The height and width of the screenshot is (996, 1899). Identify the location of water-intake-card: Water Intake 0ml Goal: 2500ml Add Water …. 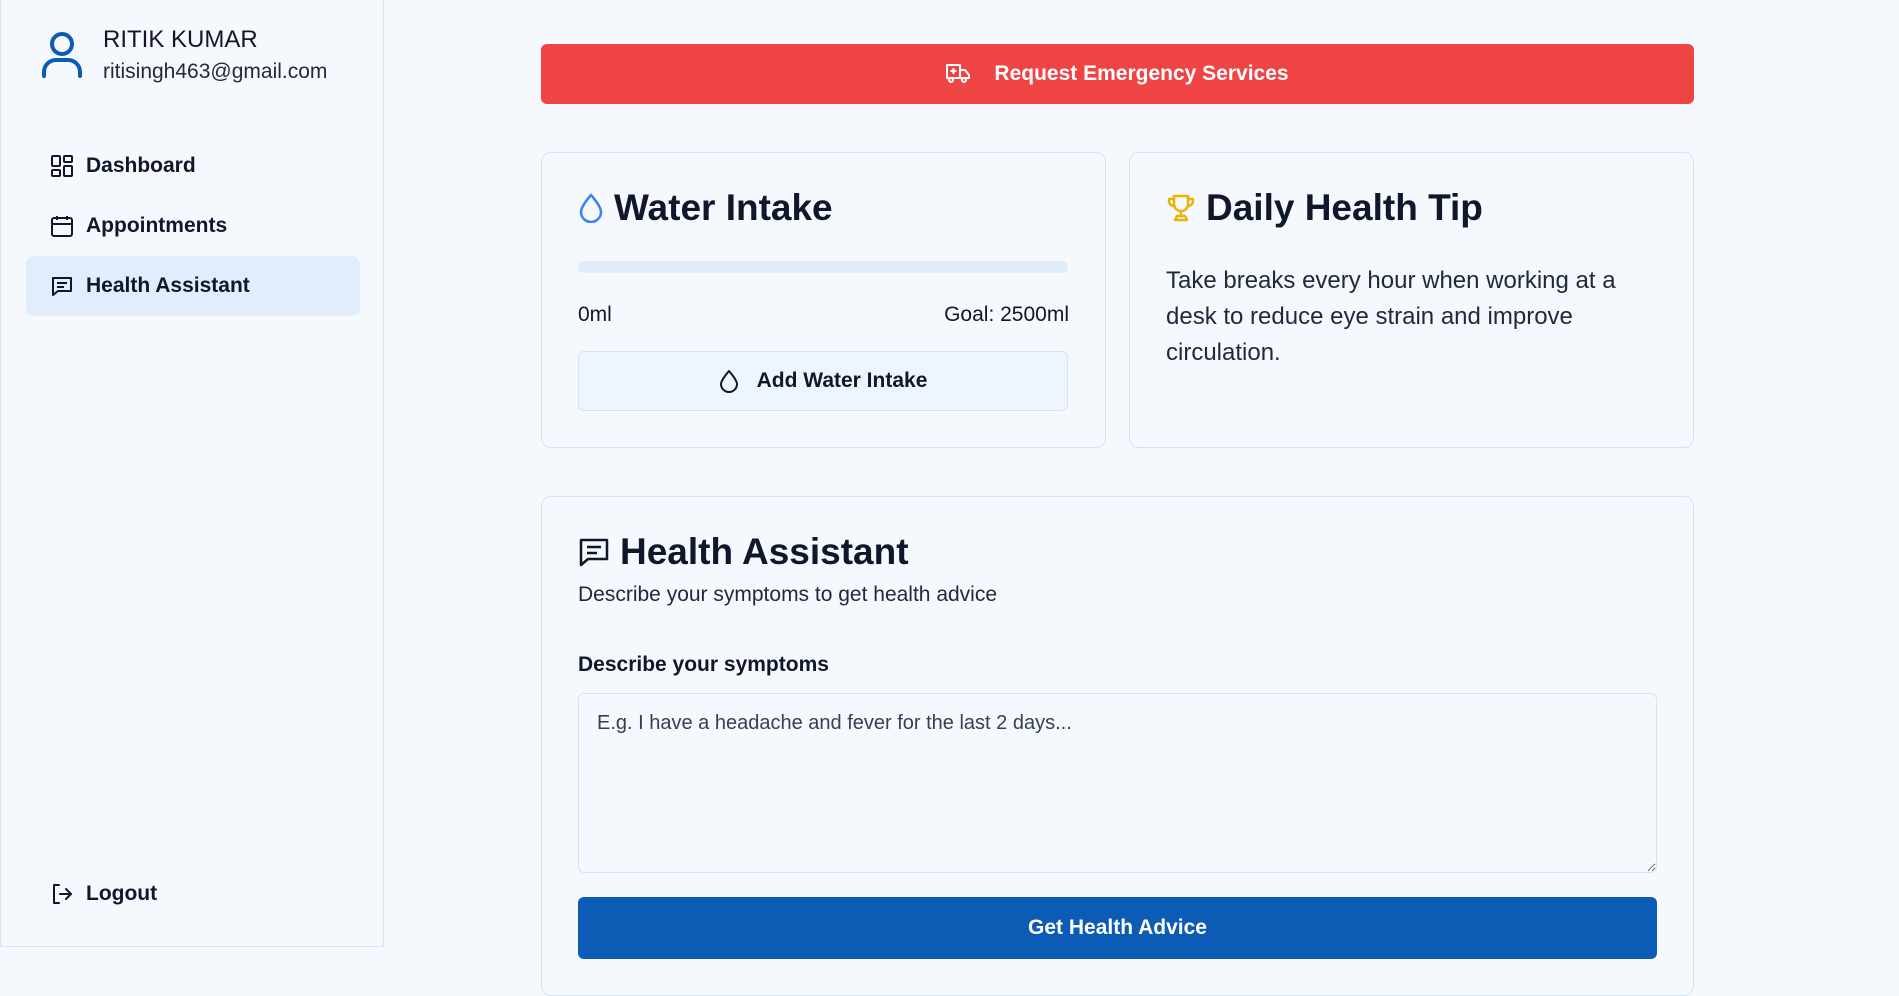
(823, 300).